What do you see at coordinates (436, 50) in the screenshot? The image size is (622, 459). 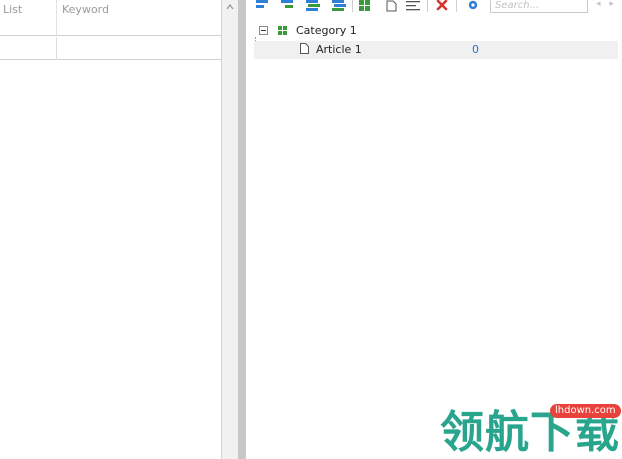 I see `tree-item-article: Article 1 0` at bounding box center [436, 50].